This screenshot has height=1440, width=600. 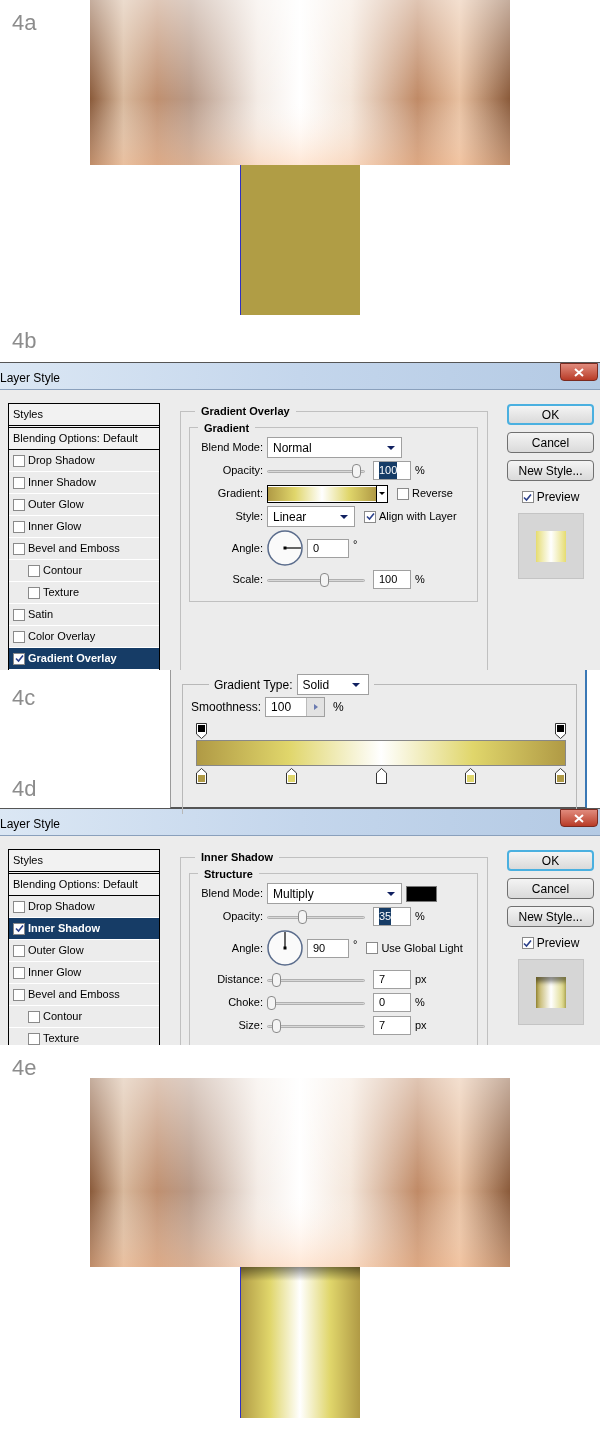 I want to click on dropdown: Solid, so click(x=332, y=684).